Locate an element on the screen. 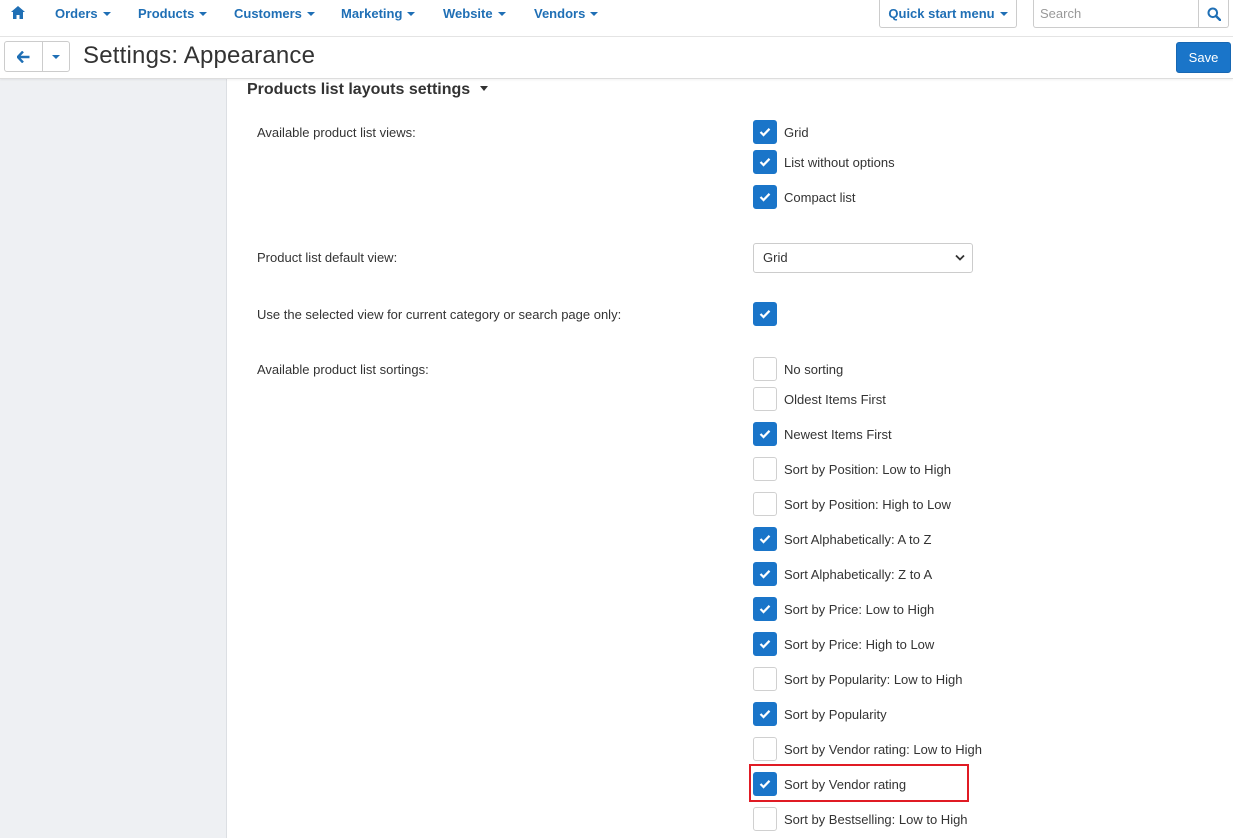  sorting-option-label: Sort by Position: High to Low is located at coordinates (867, 504).